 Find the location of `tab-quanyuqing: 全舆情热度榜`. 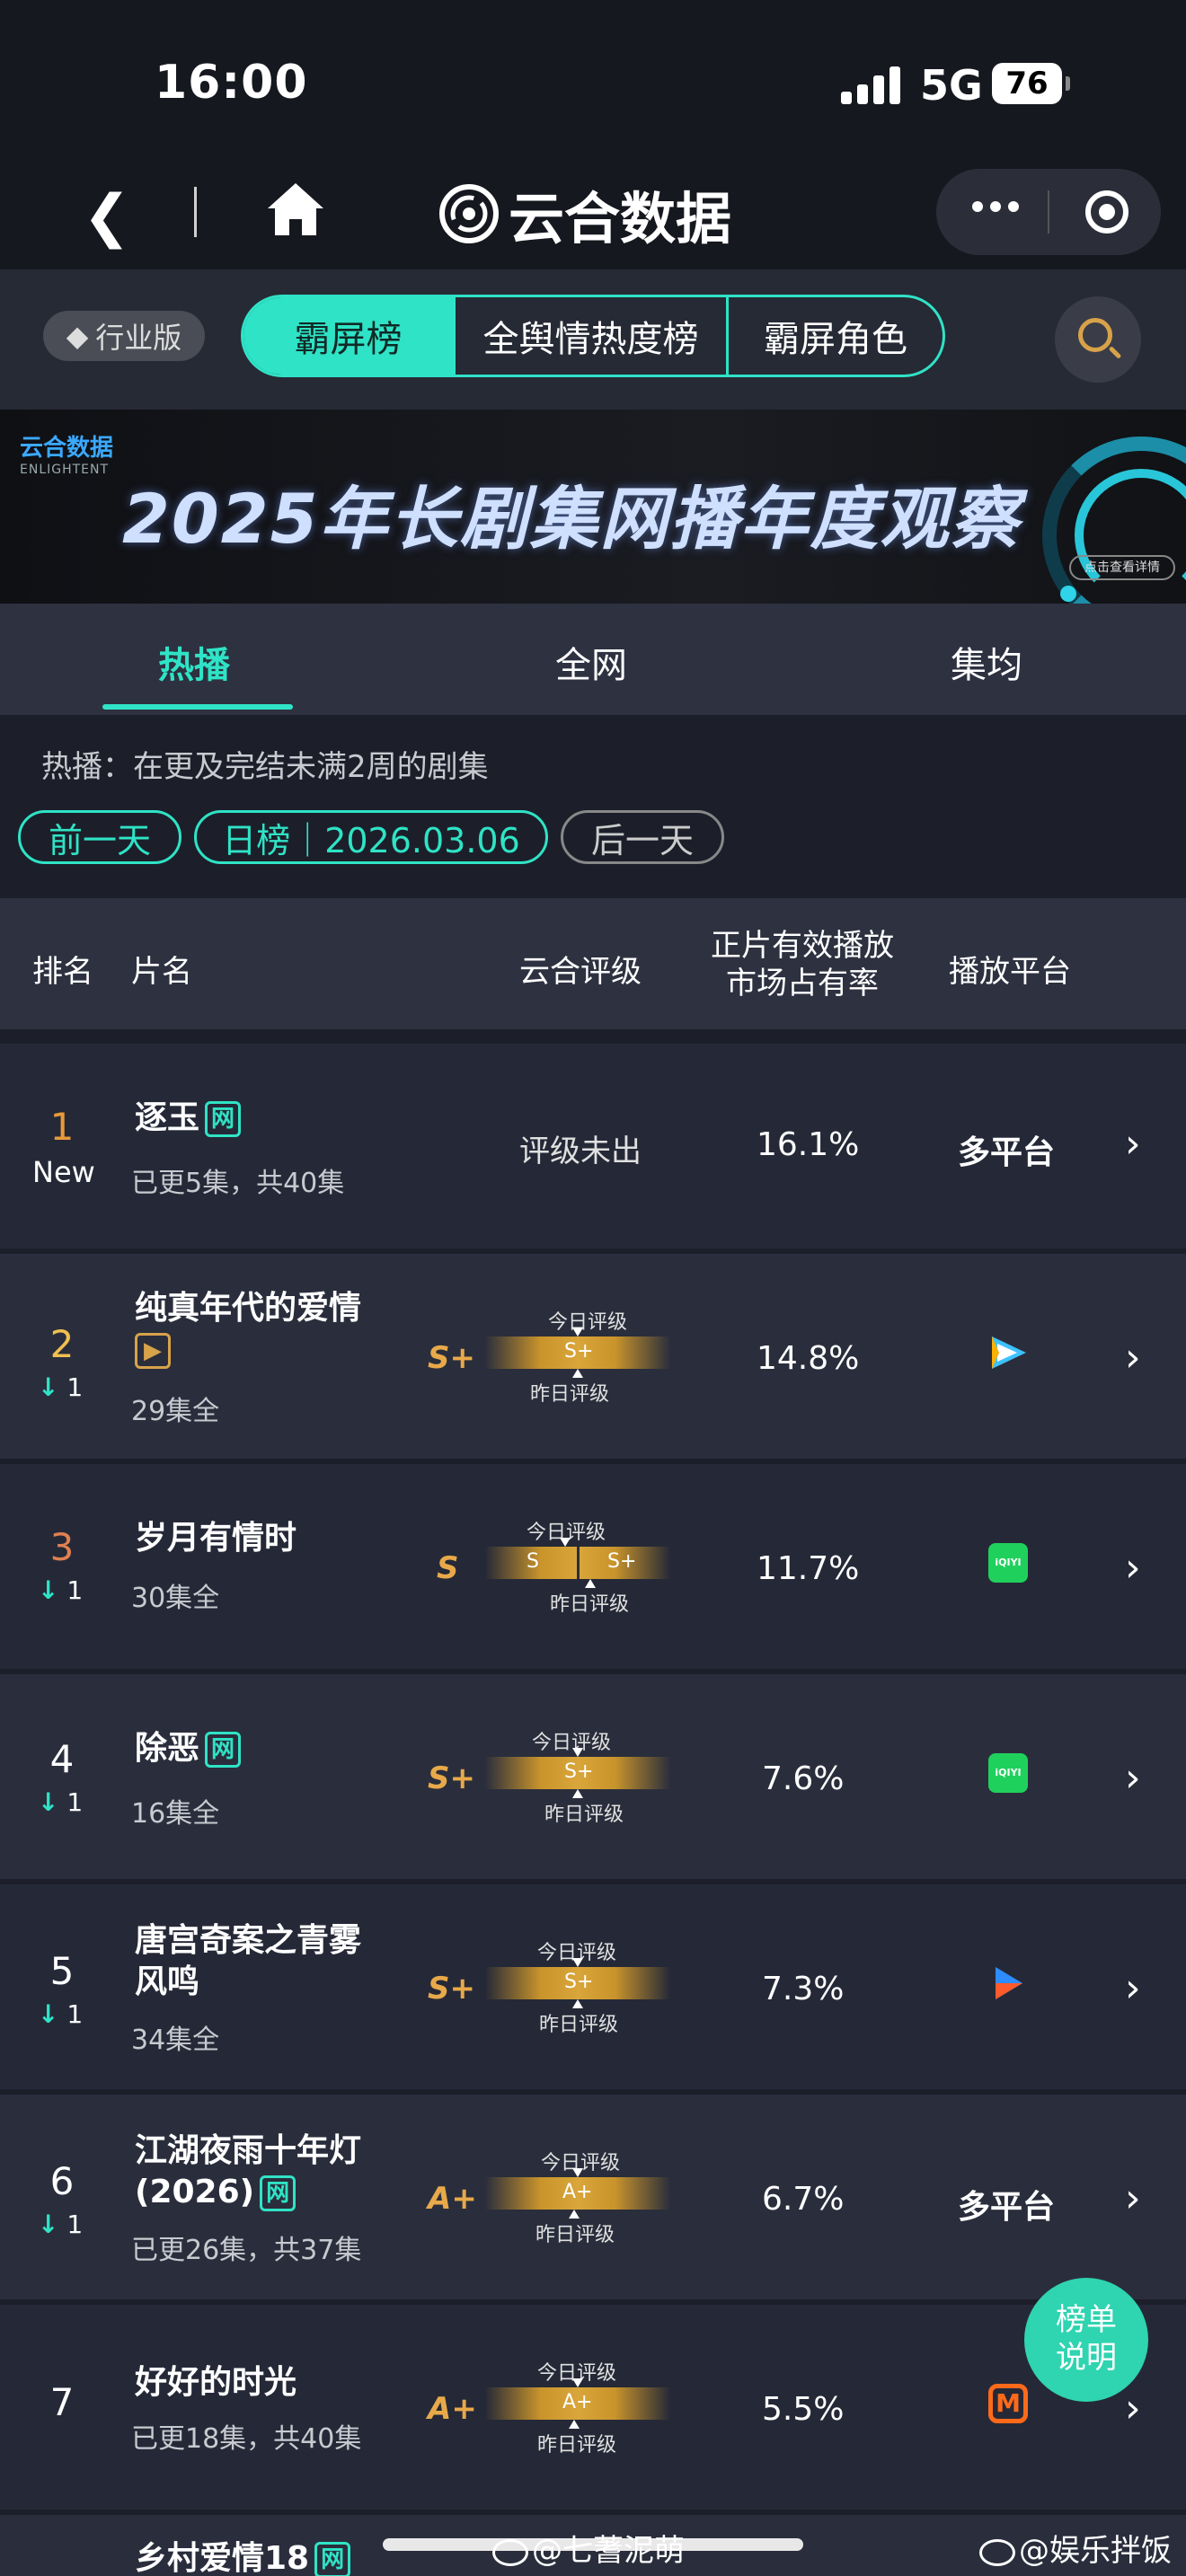

tab-quanyuqing: 全舆情热度榜 is located at coordinates (592, 336).